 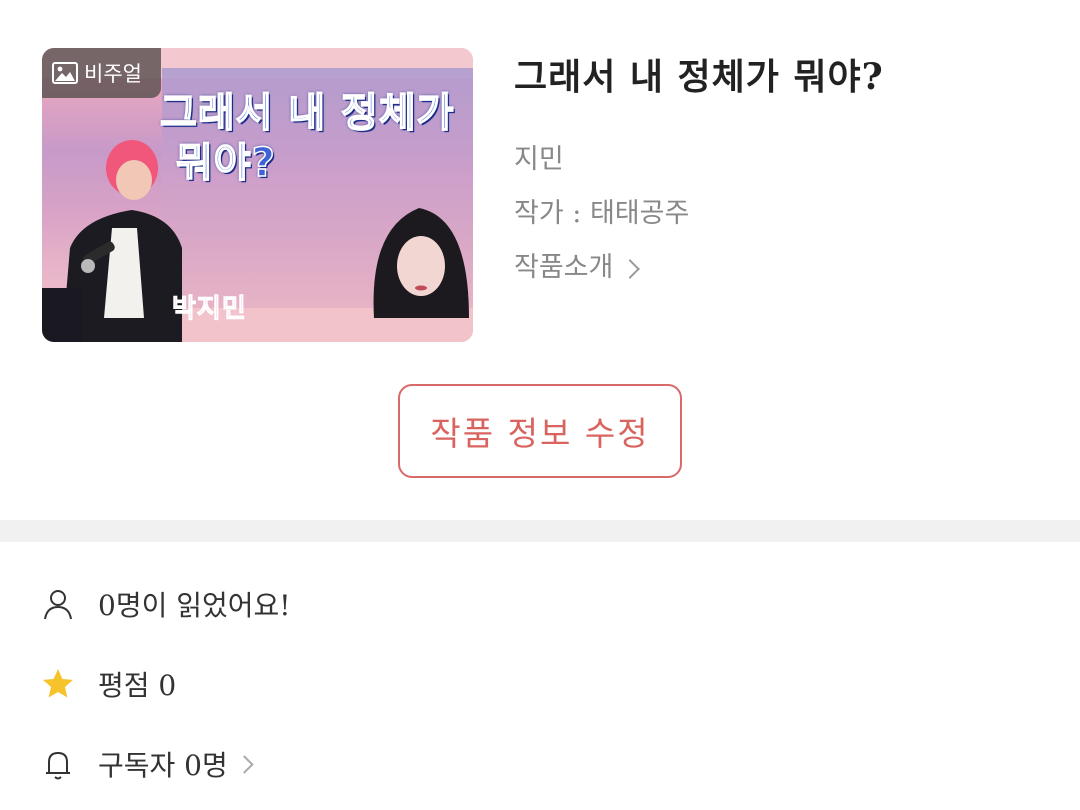 What do you see at coordinates (602, 213) in the screenshot?
I see `work-author: 작가 : 태태공주` at bounding box center [602, 213].